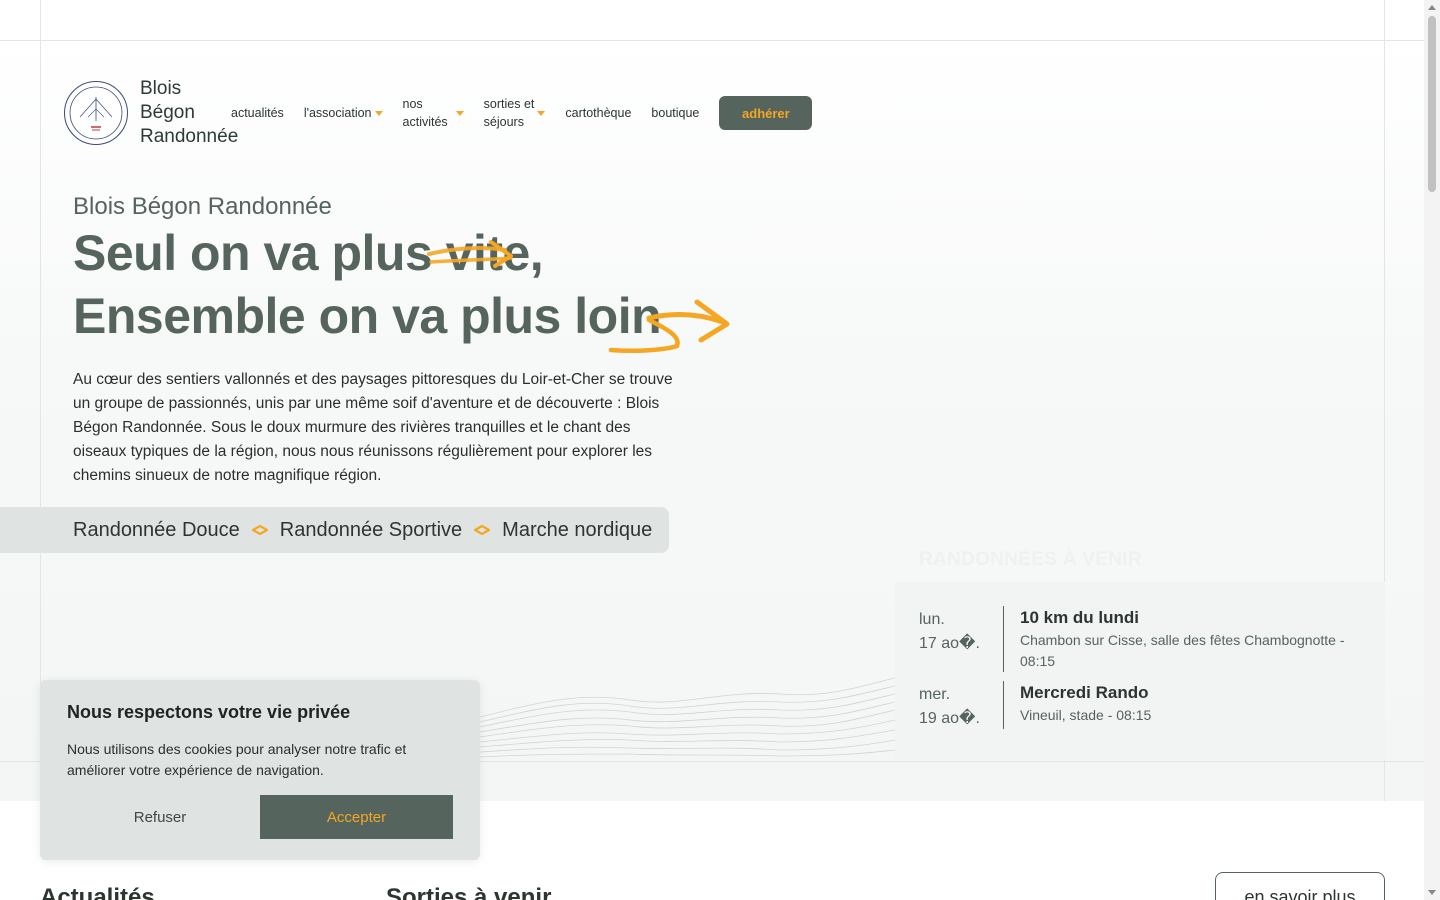  I want to click on outings-section-title: Sorties à venir, so click(469, 892).